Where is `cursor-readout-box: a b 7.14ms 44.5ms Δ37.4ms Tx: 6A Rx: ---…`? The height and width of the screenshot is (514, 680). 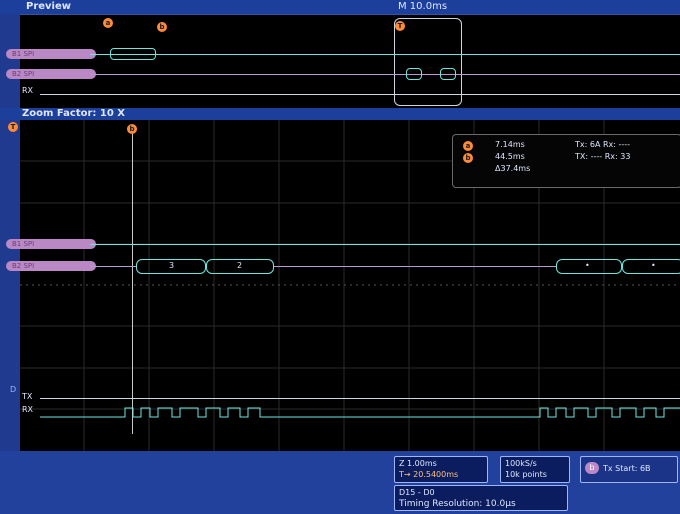
cursor-readout-box: a b 7.14ms 44.5ms Δ37.4ms Tx: 6A Rx: ---… is located at coordinates (566, 161).